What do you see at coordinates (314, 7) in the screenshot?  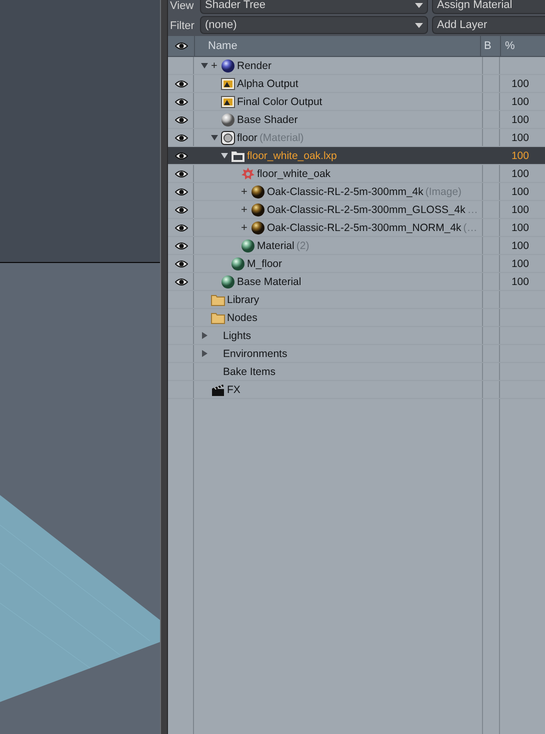 I see `view-dropdown: Shader Tree` at bounding box center [314, 7].